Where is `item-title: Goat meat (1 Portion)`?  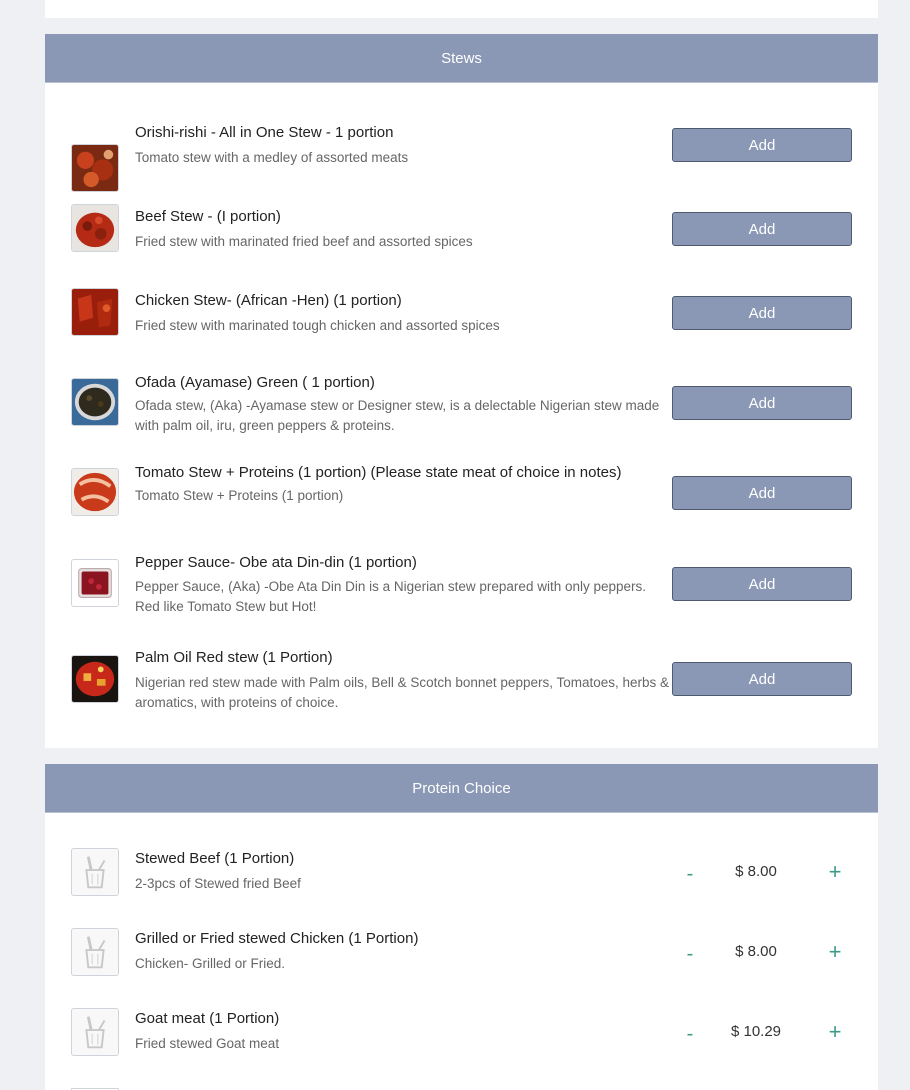
item-title: Goat meat (1 Portion) is located at coordinates (207, 1018).